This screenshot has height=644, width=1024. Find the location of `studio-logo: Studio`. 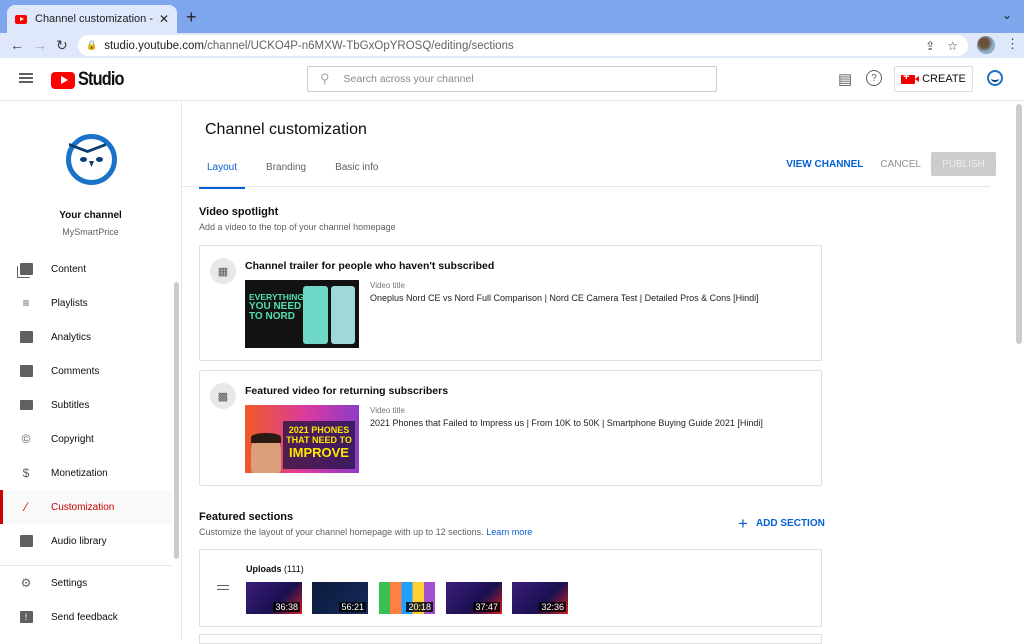

studio-logo: Studio is located at coordinates (91, 80).